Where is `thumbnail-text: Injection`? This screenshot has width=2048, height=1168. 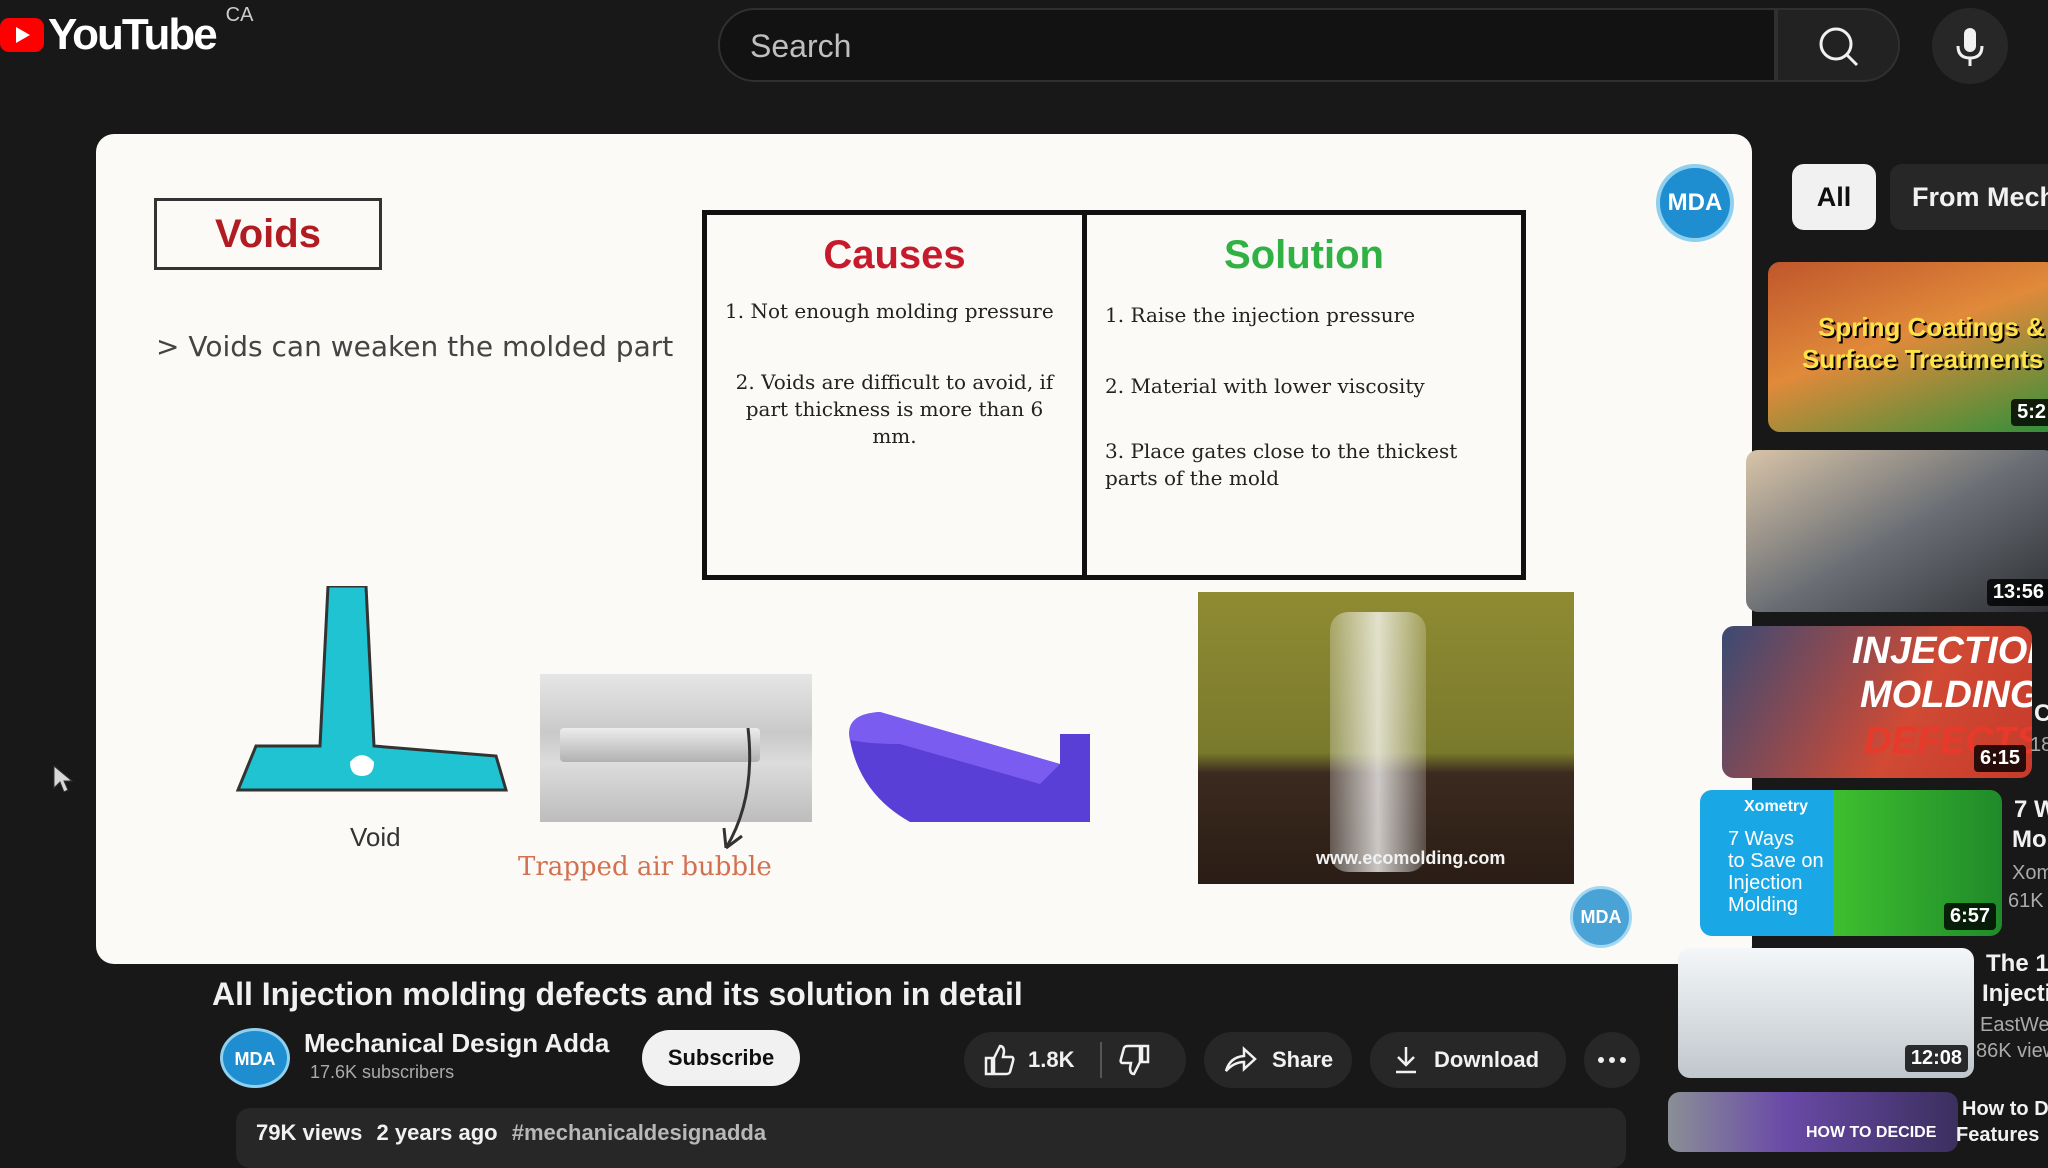 thumbnail-text: Injection is located at coordinates (1765, 883).